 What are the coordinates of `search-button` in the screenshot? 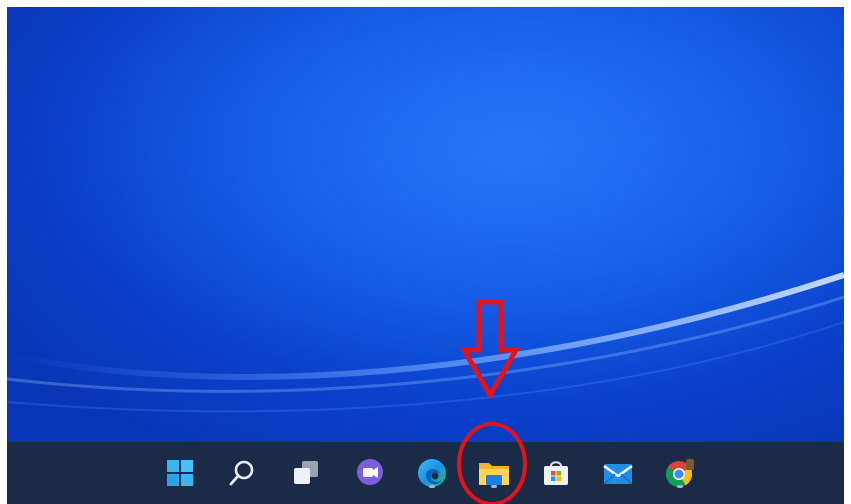 It's located at (242, 473).